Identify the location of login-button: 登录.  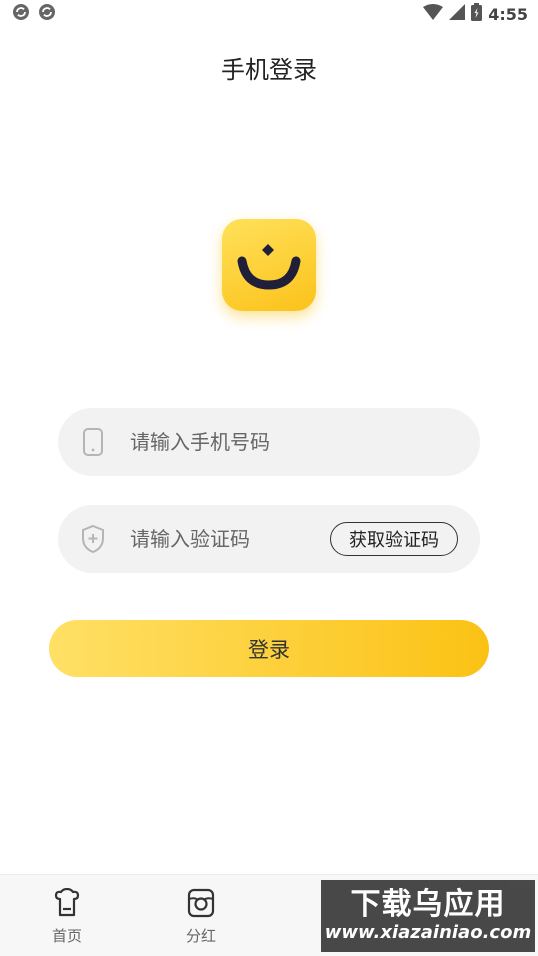
(269, 648).